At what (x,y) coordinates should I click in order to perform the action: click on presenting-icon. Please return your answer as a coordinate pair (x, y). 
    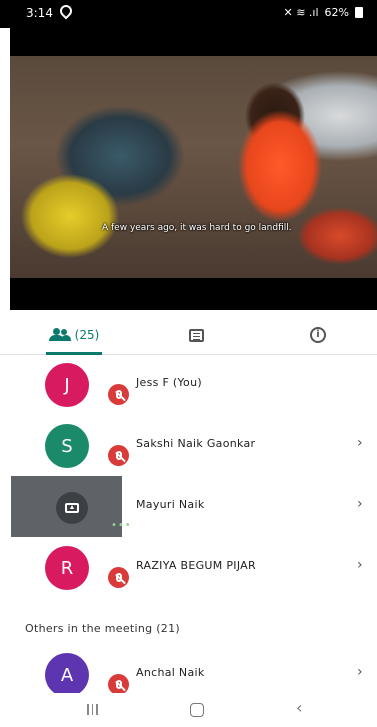
    Looking at the image, I should click on (72, 508).